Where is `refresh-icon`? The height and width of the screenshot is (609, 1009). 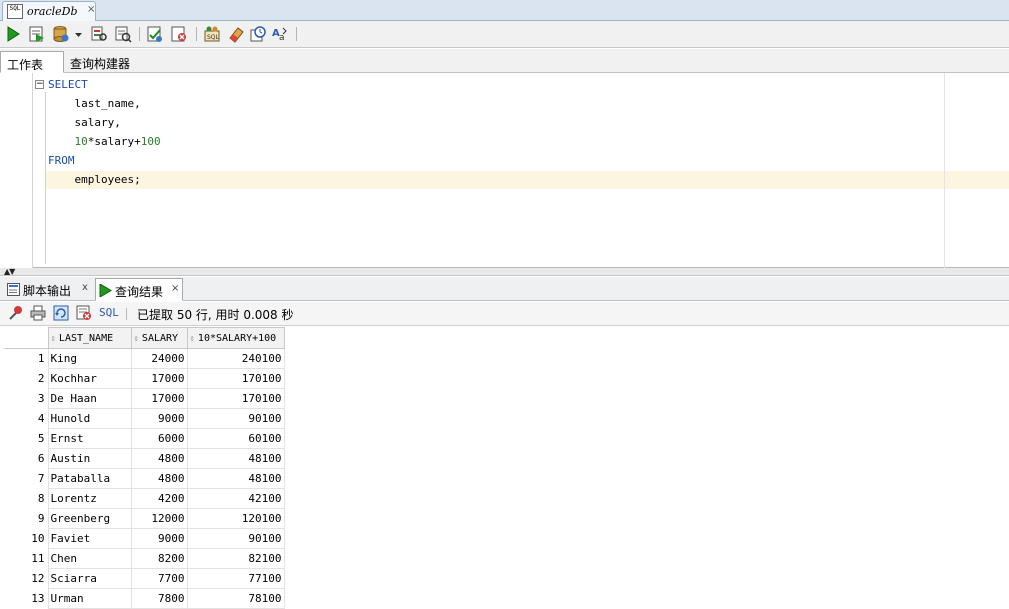
refresh-icon is located at coordinates (61, 313).